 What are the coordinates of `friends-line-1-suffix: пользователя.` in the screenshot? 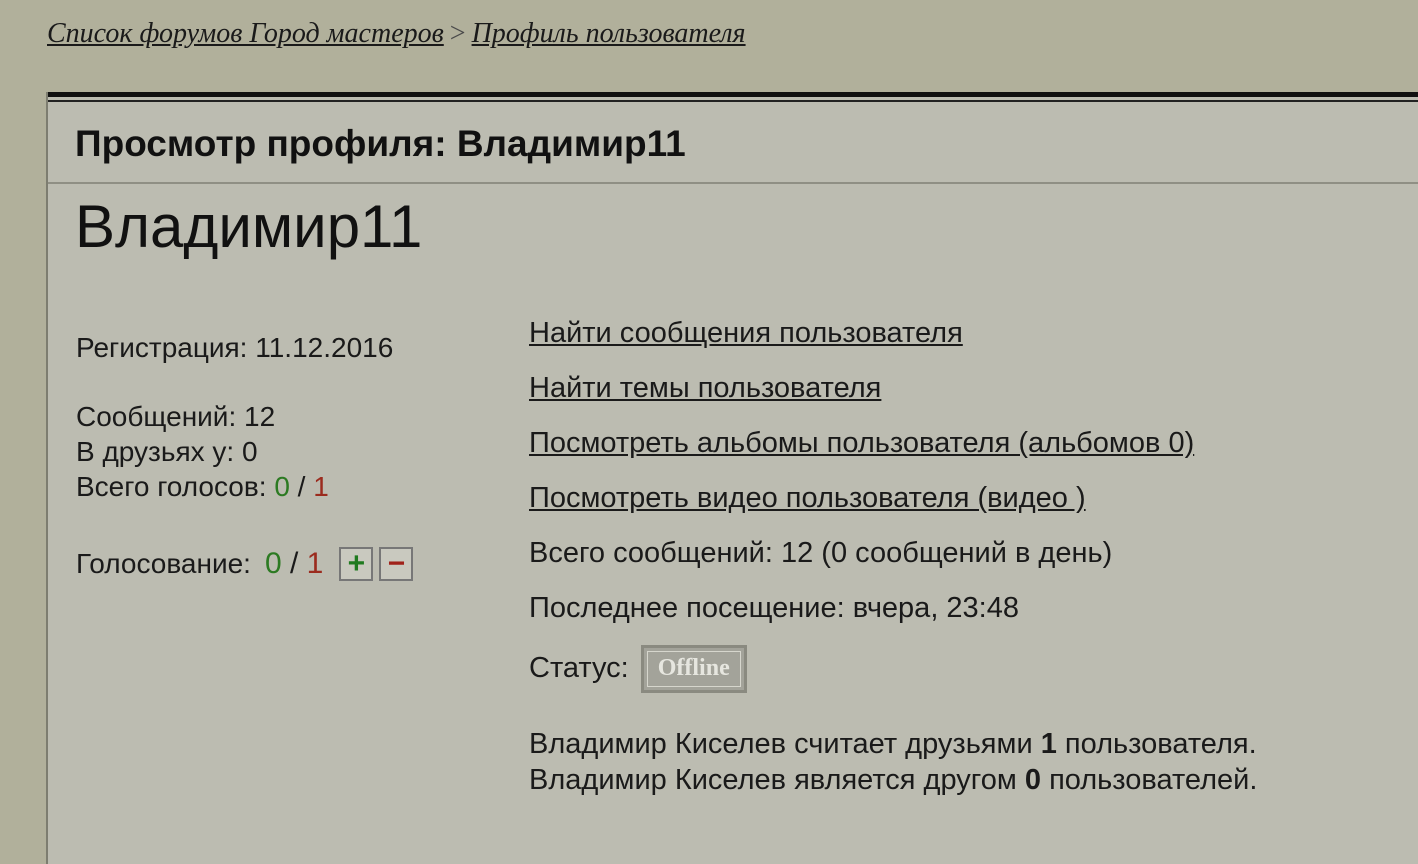 It's located at (1160, 744).